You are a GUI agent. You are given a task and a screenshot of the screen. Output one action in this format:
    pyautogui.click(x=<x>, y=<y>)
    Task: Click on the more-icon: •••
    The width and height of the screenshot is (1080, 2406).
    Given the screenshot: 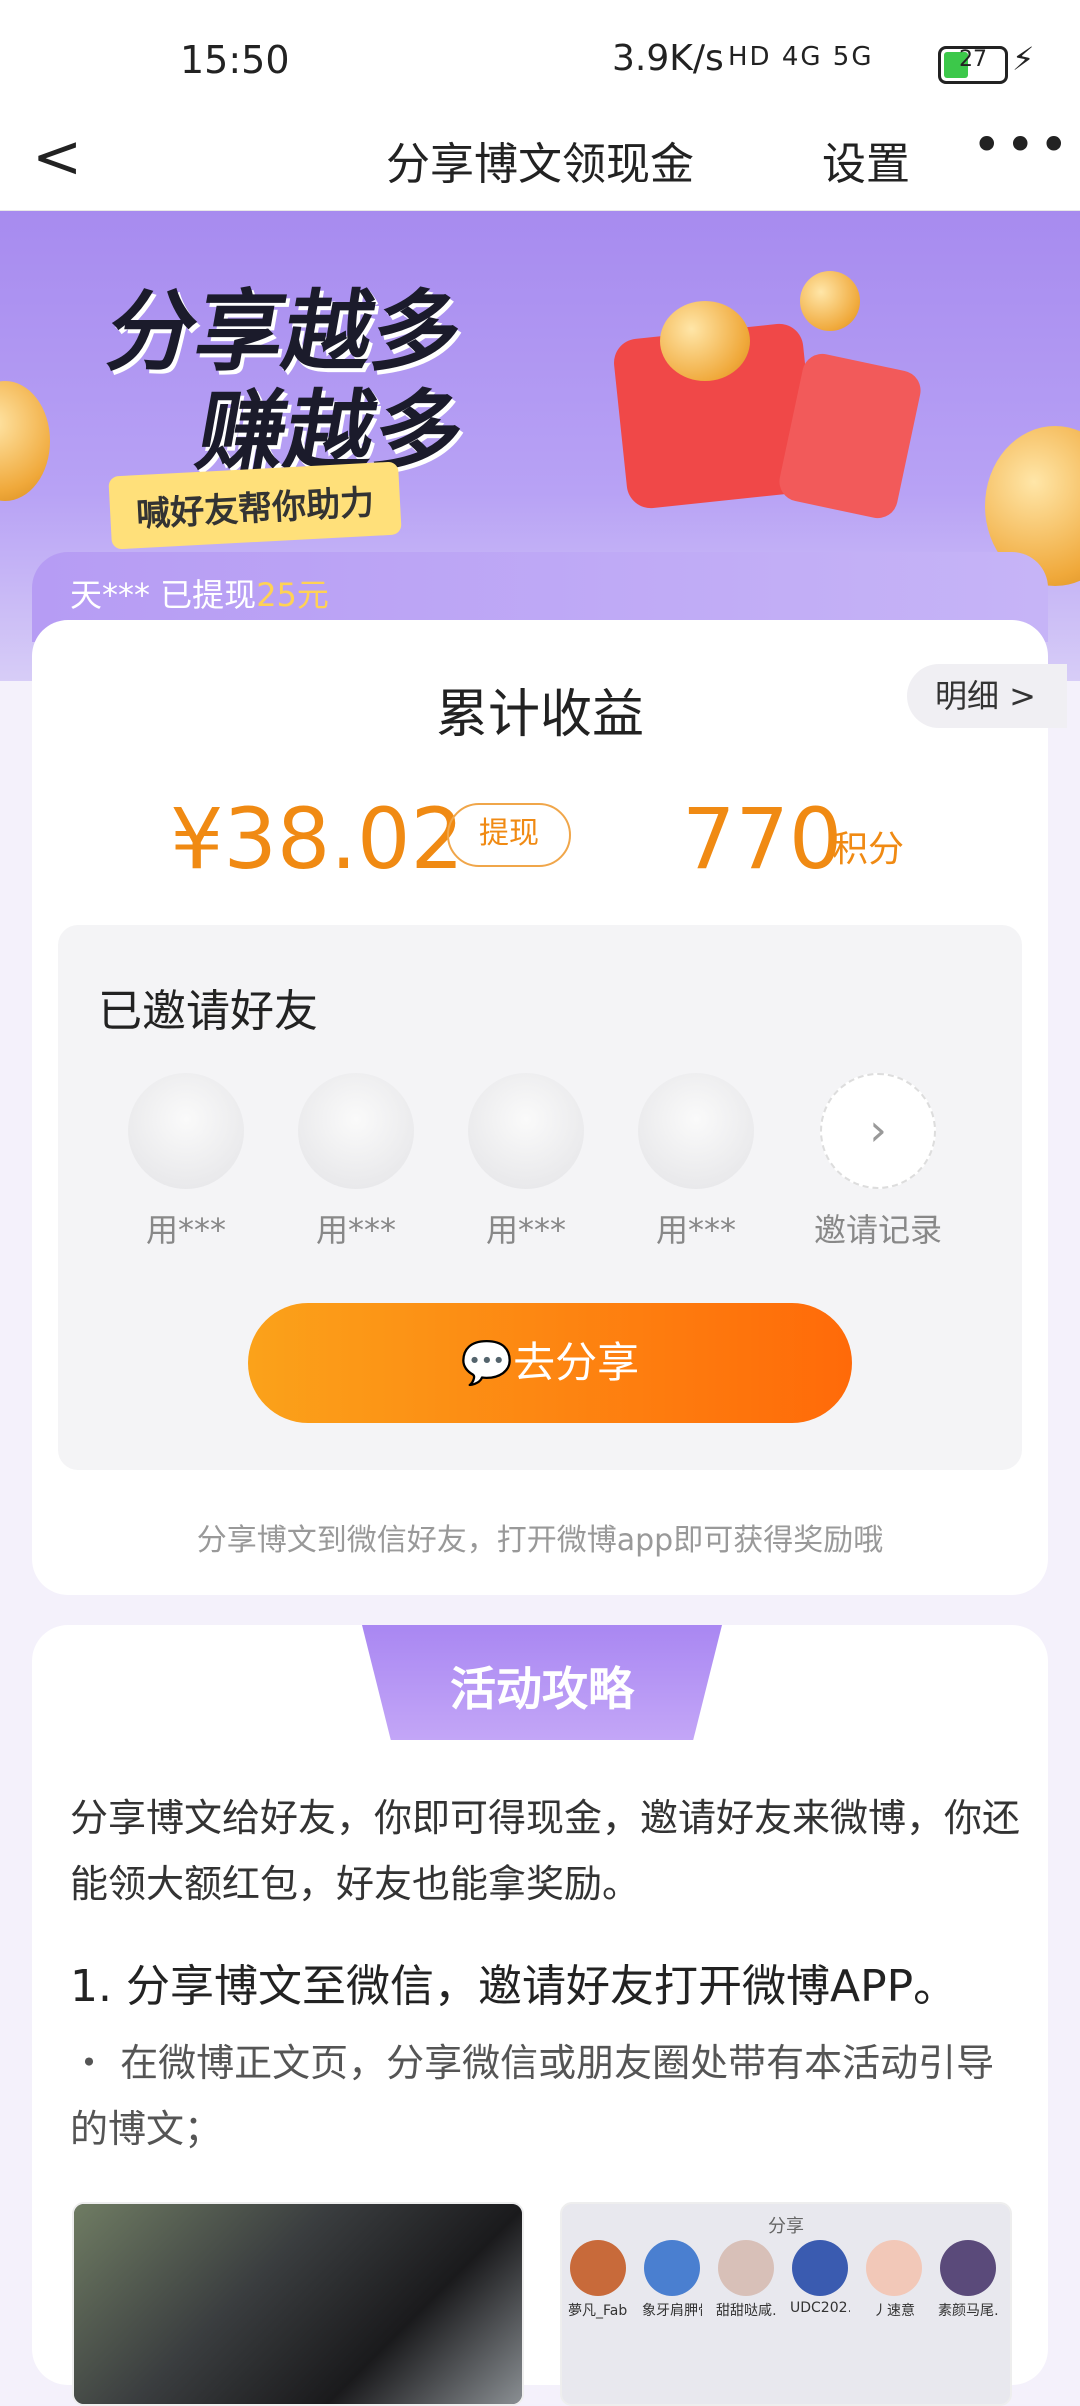 What is the action you would take?
    pyautogui.click(x=1022, y=145)
    